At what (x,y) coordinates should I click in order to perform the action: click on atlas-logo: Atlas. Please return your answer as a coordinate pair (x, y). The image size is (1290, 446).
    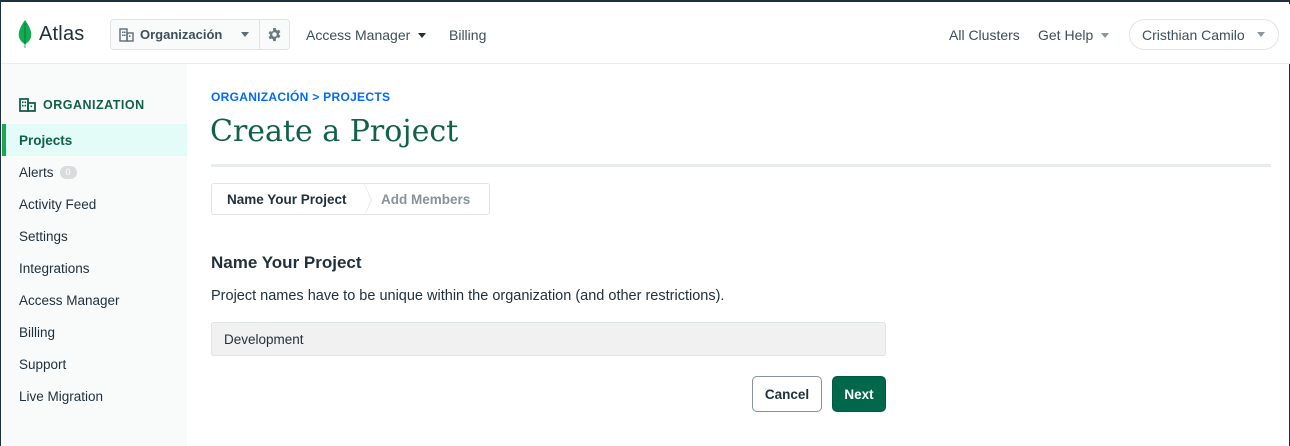
    Looking at the image, I should click on (50, 34).